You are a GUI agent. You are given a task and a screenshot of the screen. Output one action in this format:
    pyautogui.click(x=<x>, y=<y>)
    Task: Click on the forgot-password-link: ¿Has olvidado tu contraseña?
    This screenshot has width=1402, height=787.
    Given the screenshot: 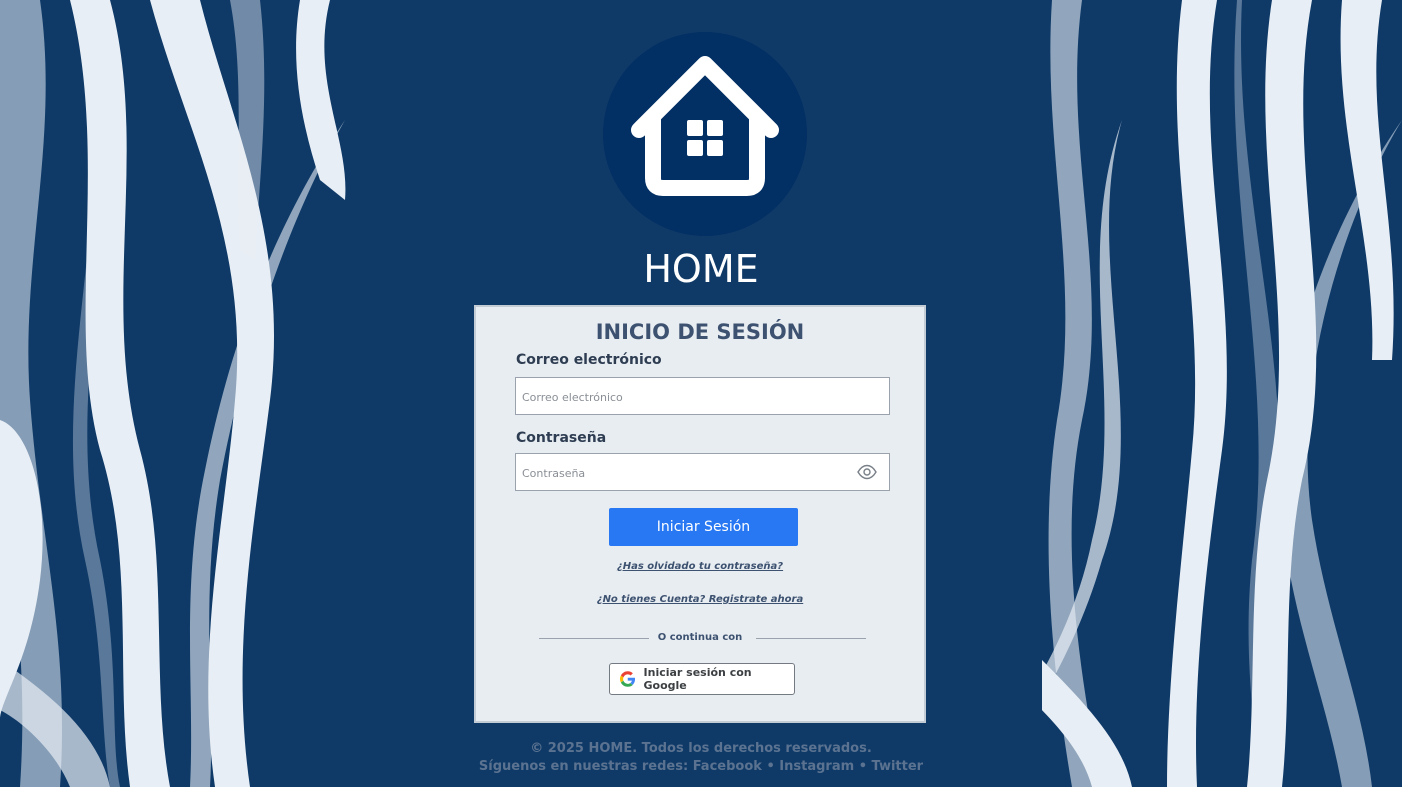 What is the action you would take?
    pyautogui.click(x=700, y=566)
    